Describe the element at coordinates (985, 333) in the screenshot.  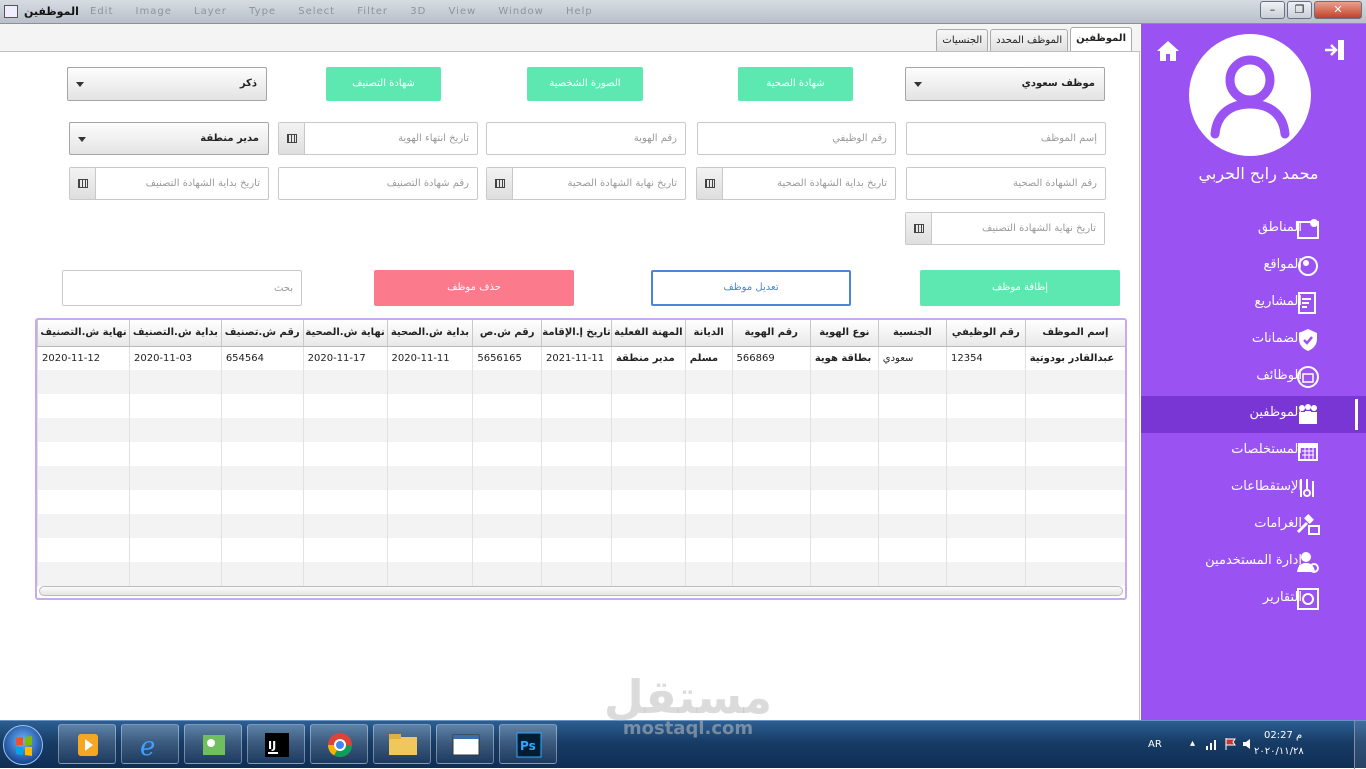
I see `column-header: رقم الوظيفي` at that location.